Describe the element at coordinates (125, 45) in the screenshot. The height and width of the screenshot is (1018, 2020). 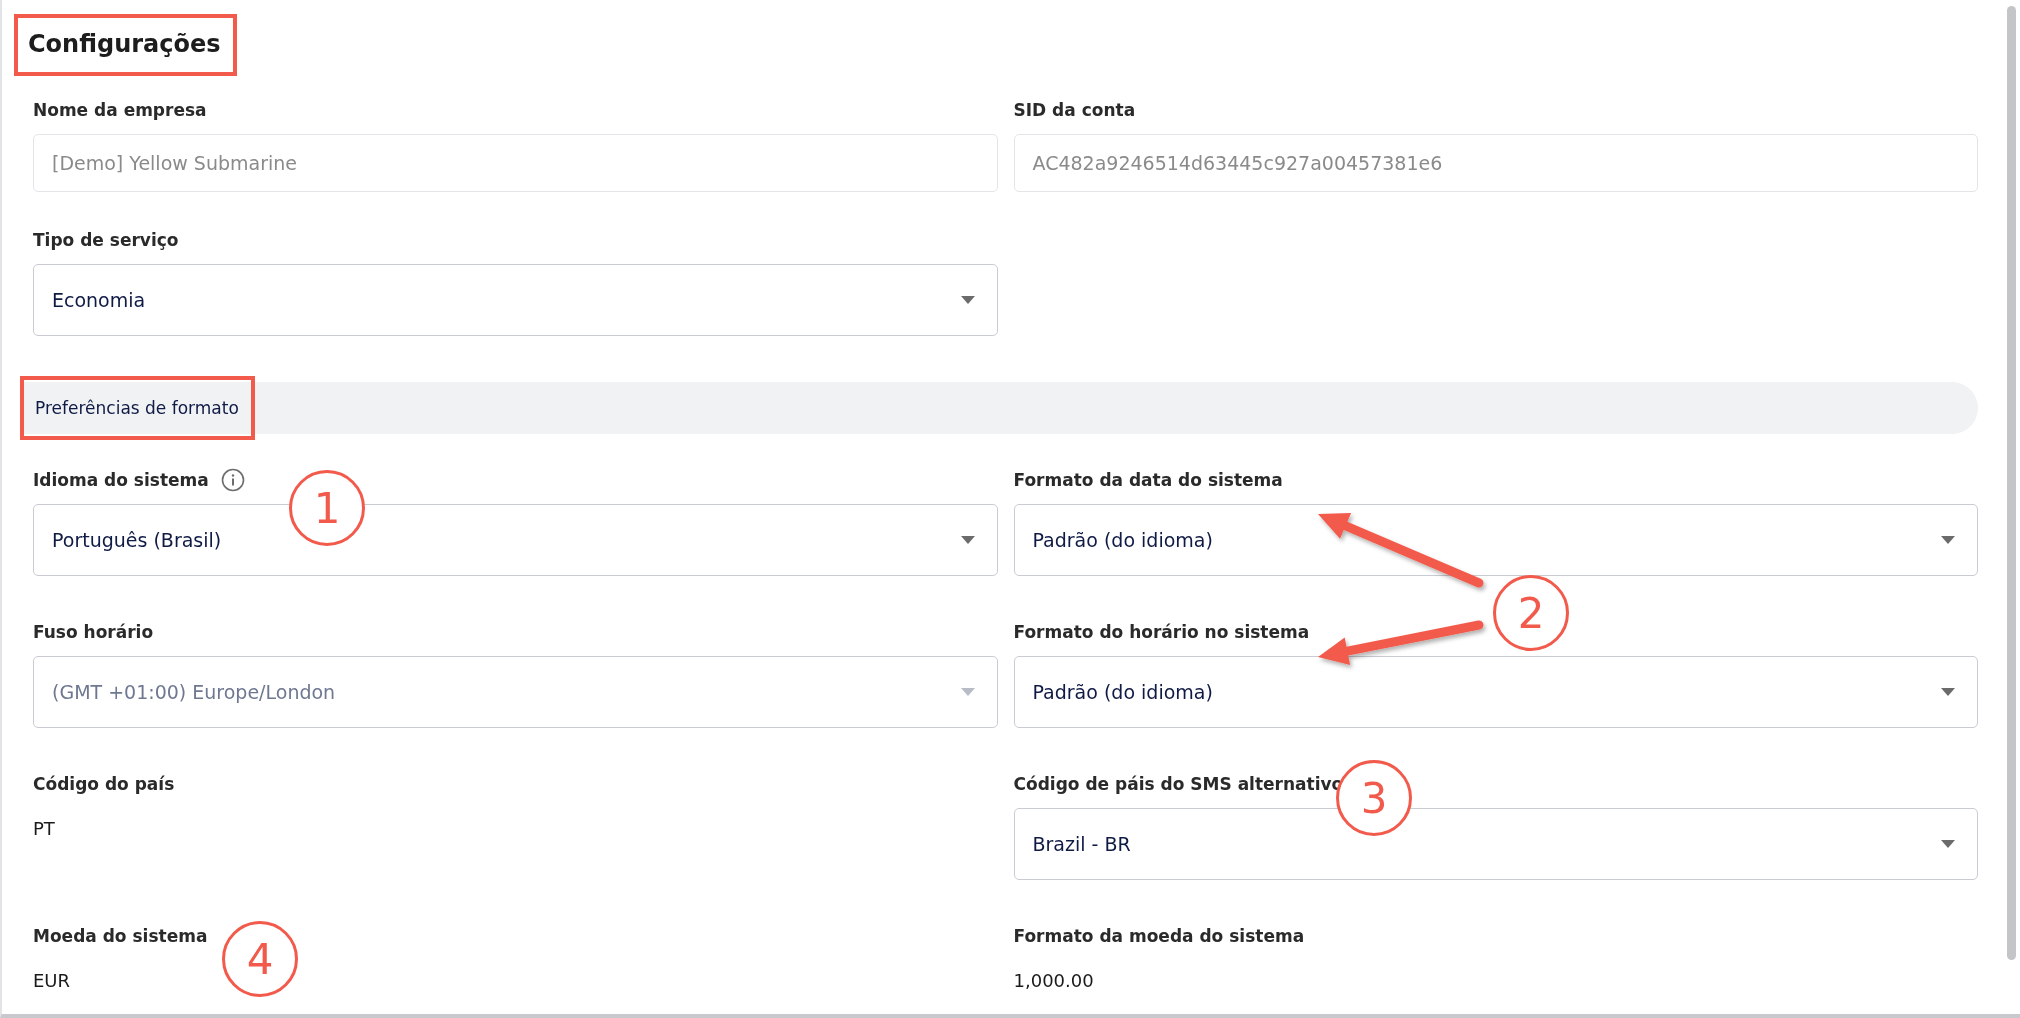
I see `page-title: Configurações` at that location.